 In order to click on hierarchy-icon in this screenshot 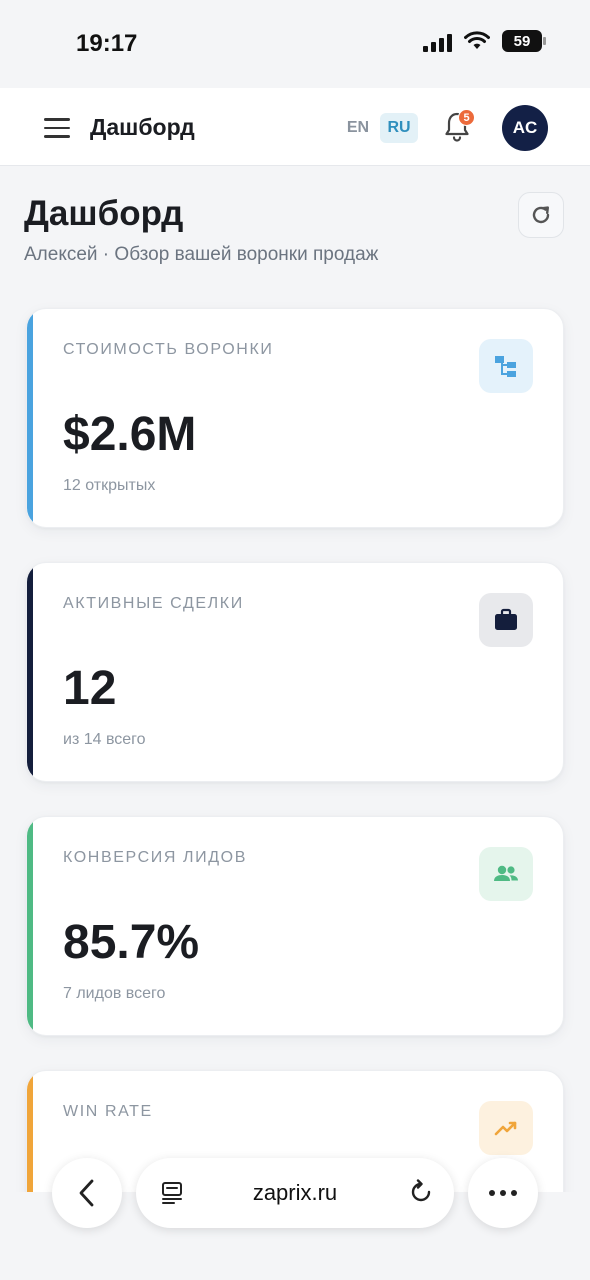, I will do `click(506, 366)`.